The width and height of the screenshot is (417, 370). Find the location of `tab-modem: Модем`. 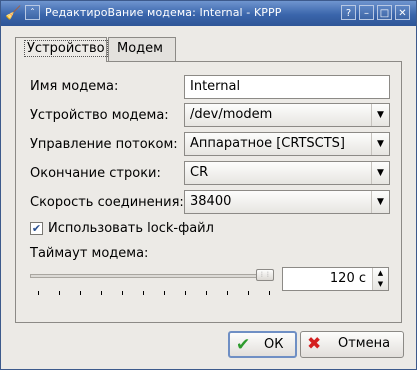

tab-modem: Модем is located at coordinates (142, 49).